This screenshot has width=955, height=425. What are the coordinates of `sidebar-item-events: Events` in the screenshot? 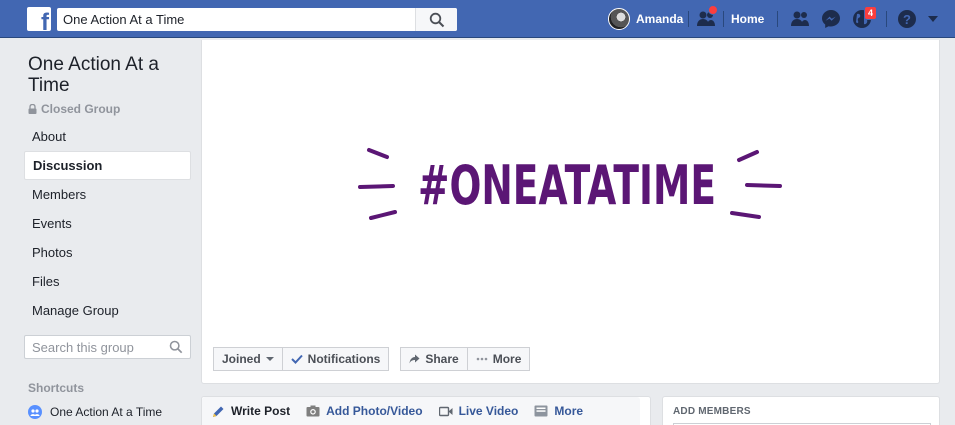 It's located at (107, 223).